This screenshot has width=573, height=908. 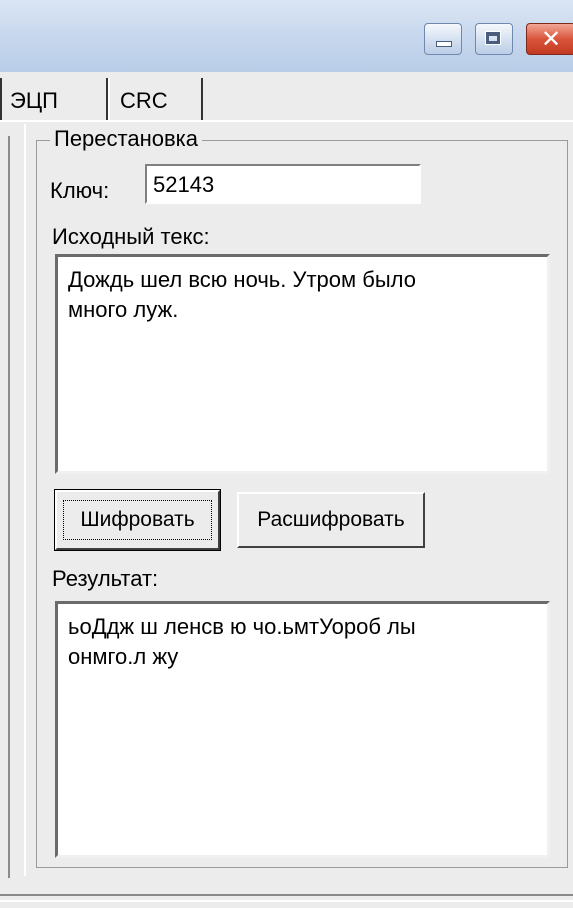 What do you see at coordinates (286, 121) in the screenshot?
I see `tab-baseline` at bounding box center [286, 121].